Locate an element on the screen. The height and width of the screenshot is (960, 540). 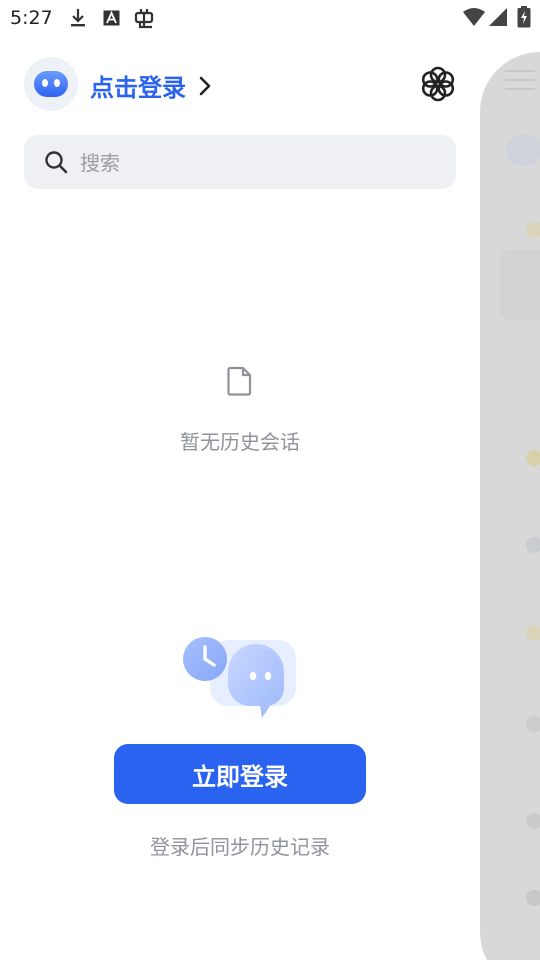
search-input is located at coordinates (260, 163).